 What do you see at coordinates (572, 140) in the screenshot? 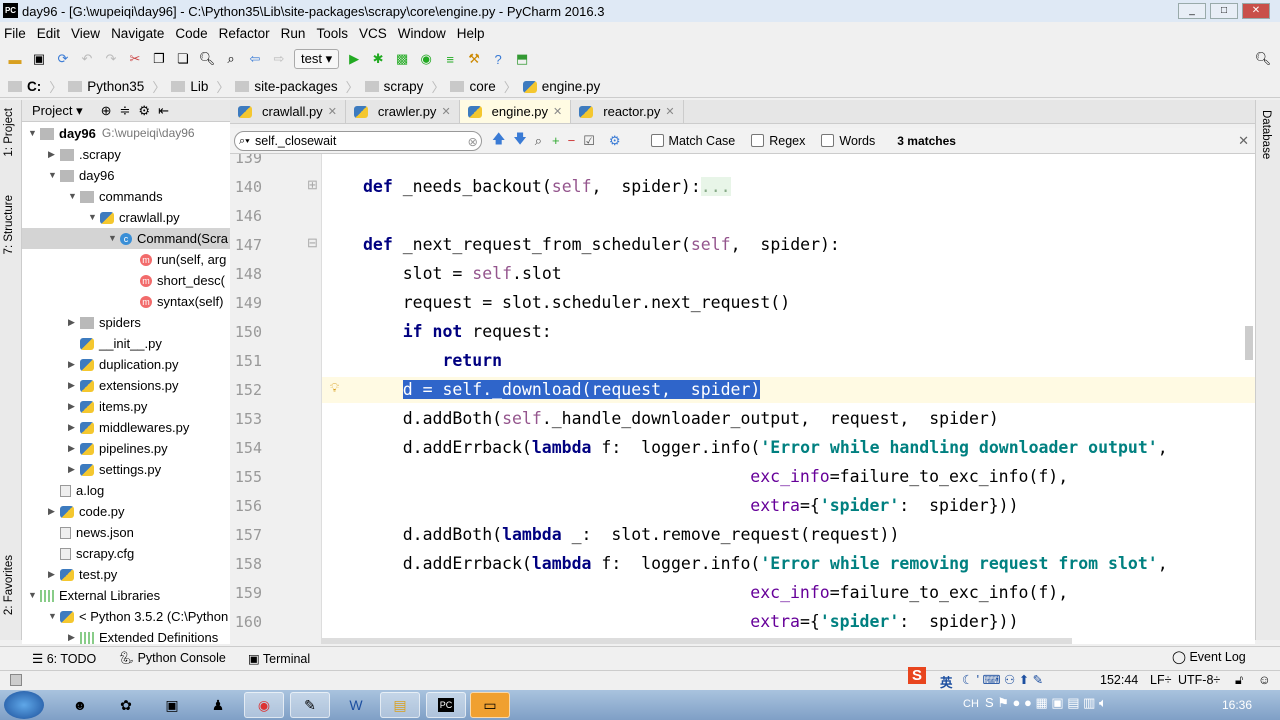
I see `remove-occurrence-icon: −` at bounding box center [572, 140].